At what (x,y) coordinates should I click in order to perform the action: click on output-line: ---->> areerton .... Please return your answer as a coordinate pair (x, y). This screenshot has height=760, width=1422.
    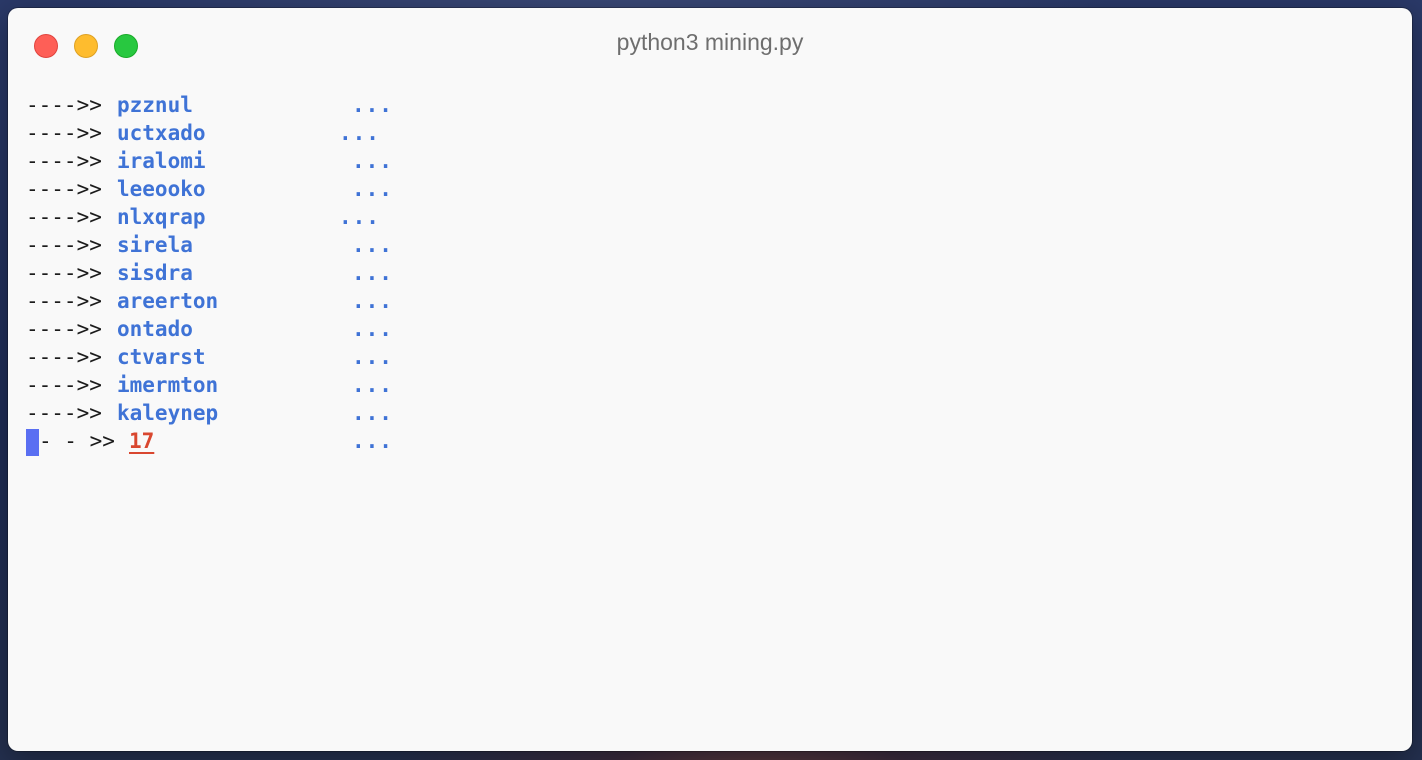
    Looking at the image, I should click on (710, 301).